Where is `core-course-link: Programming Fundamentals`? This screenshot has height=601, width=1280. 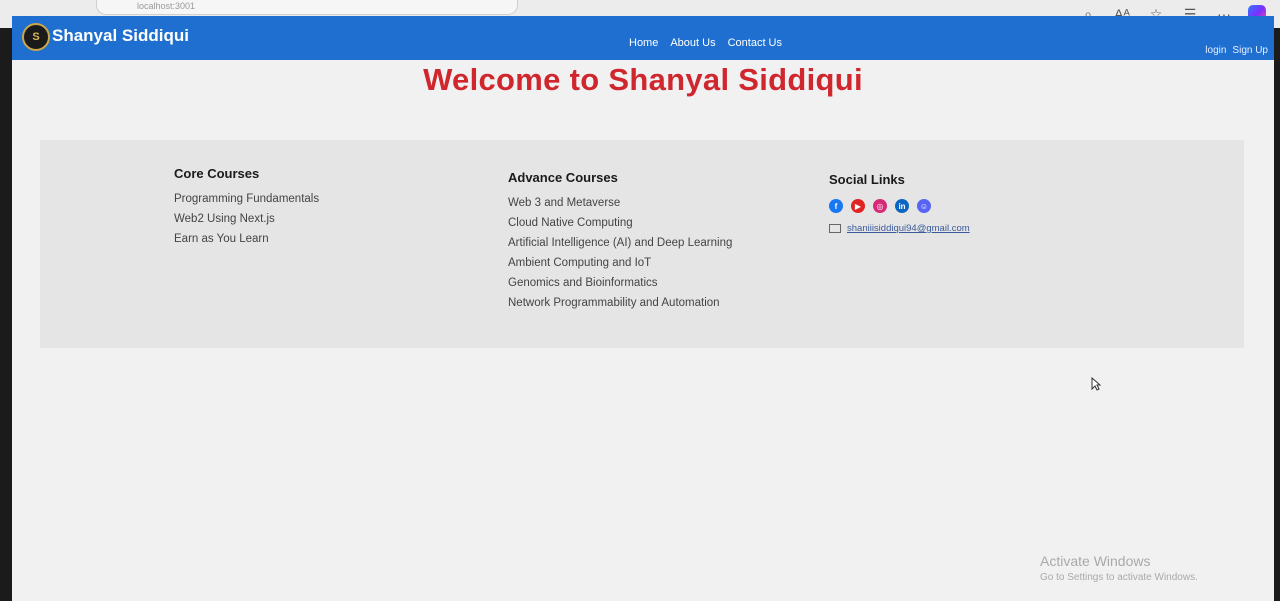 core-course-link: Programming Fundamentals is located at coordinates (246, 199).